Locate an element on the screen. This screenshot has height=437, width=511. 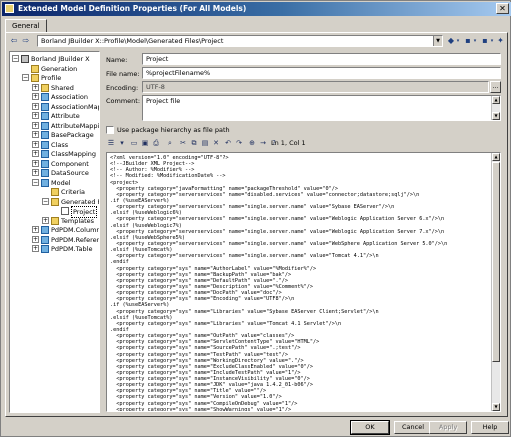
tree-item: + Component is located at coordinates (54, 164).